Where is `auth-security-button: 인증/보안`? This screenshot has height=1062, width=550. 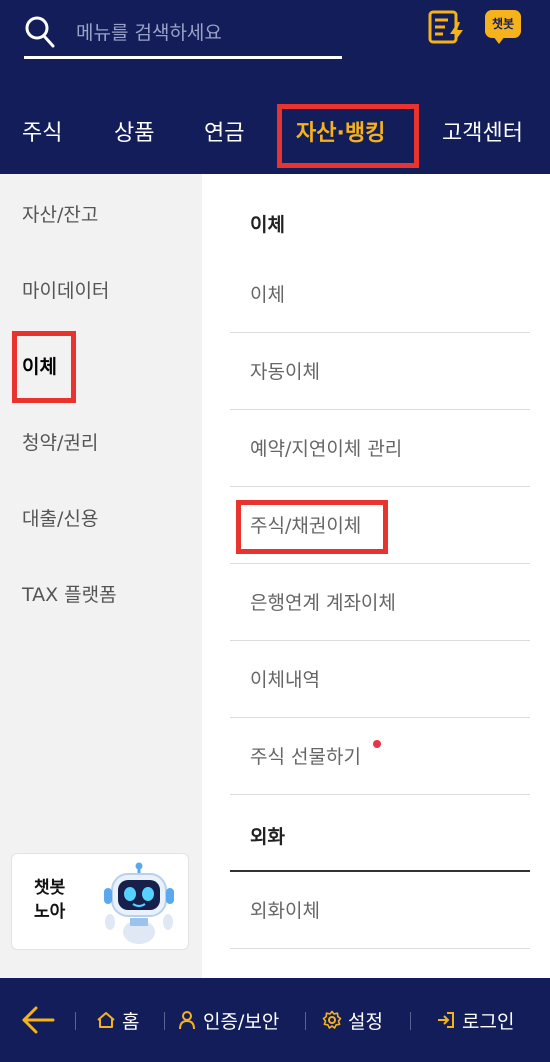
auth-security-button: 인증/보안 is located at coordinates (228, 1020).